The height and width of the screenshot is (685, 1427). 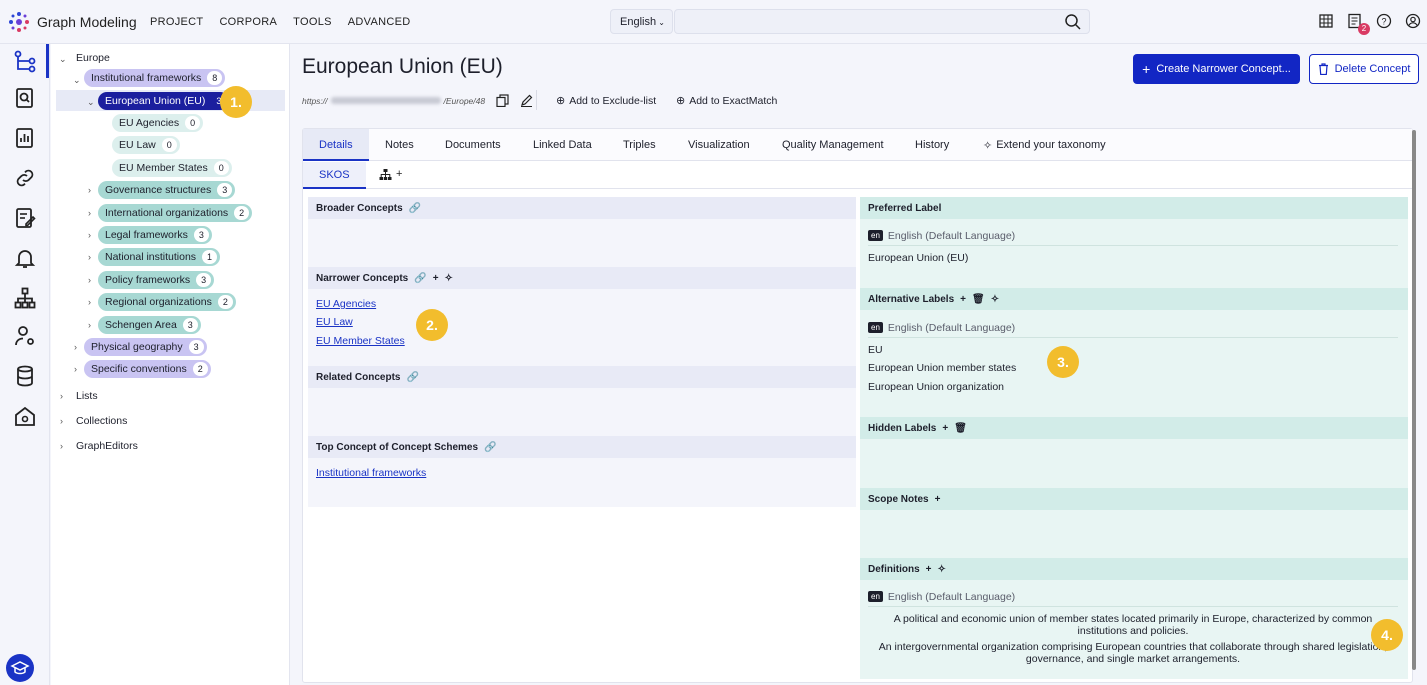 I want to click on database-icon, so click(x=25, y=376).